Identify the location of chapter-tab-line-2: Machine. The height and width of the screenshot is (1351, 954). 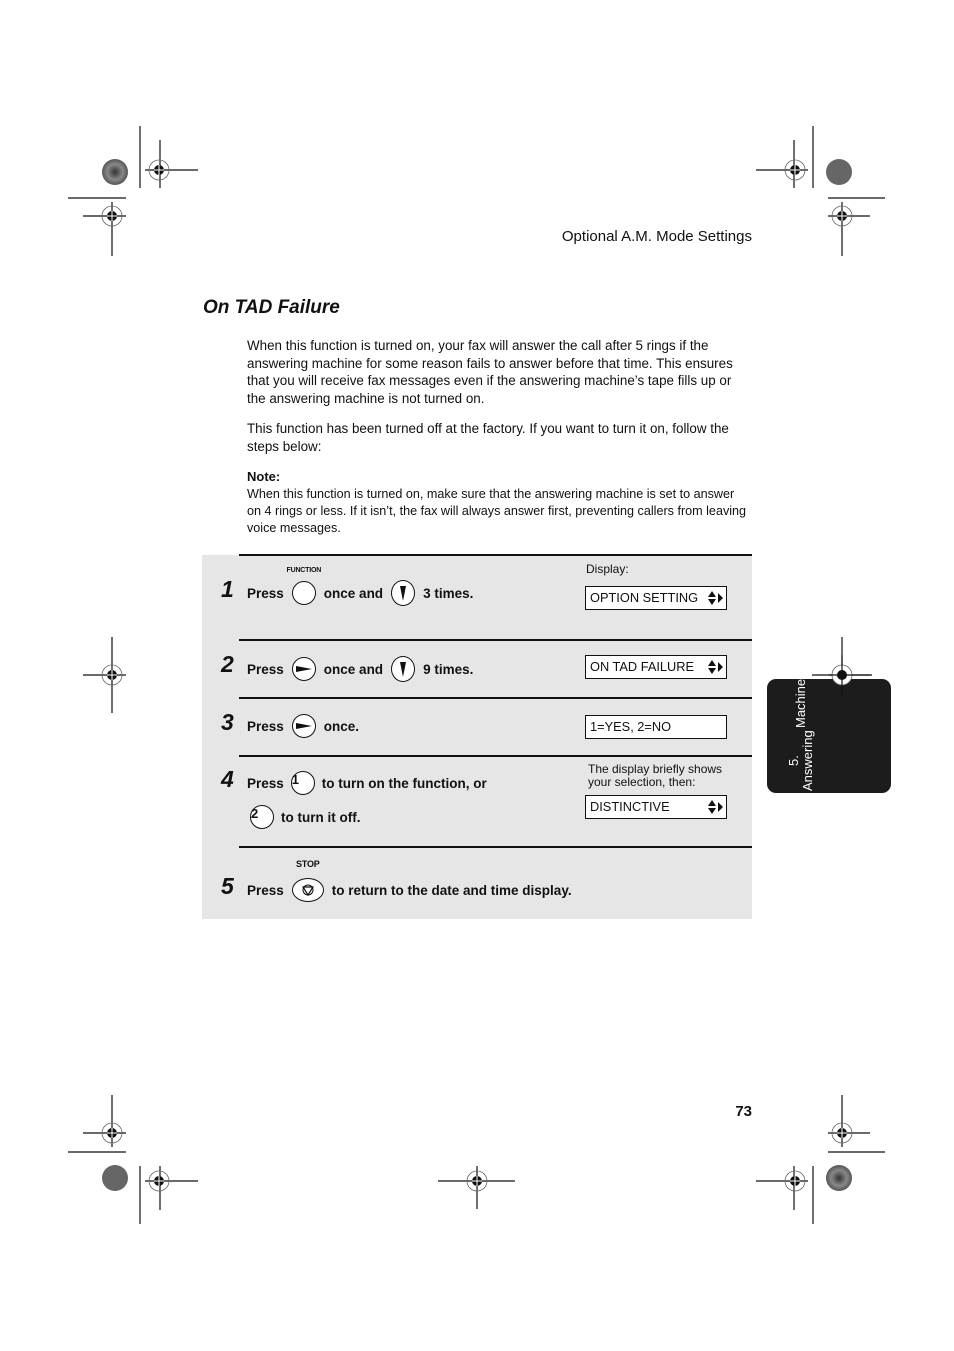
(800, 704).